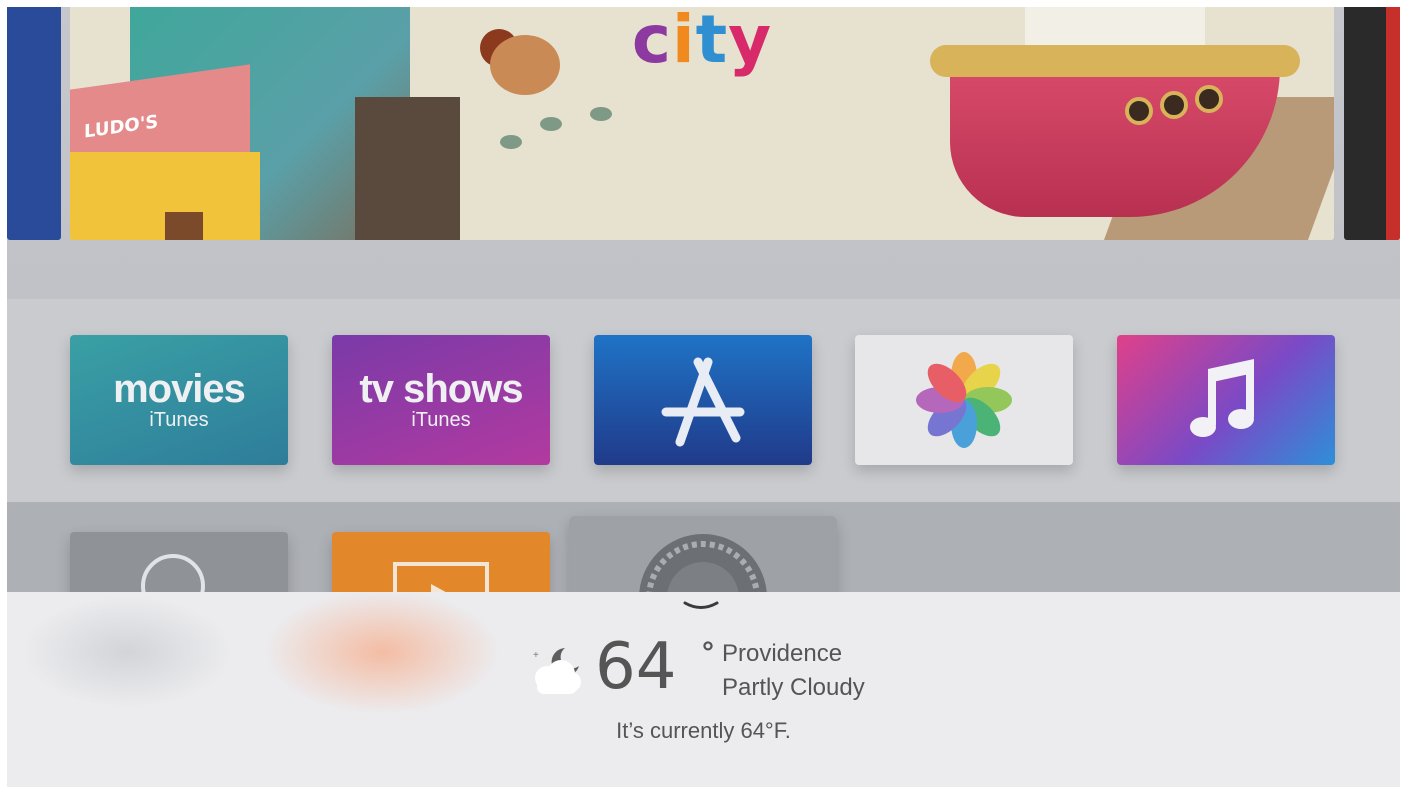 The image size is (1407, 787). What do you see at coordinates (441, 420) in the screenshot?
I see `tv-shows-app-subtitle: iTunes` at bounding box center [441, 420].